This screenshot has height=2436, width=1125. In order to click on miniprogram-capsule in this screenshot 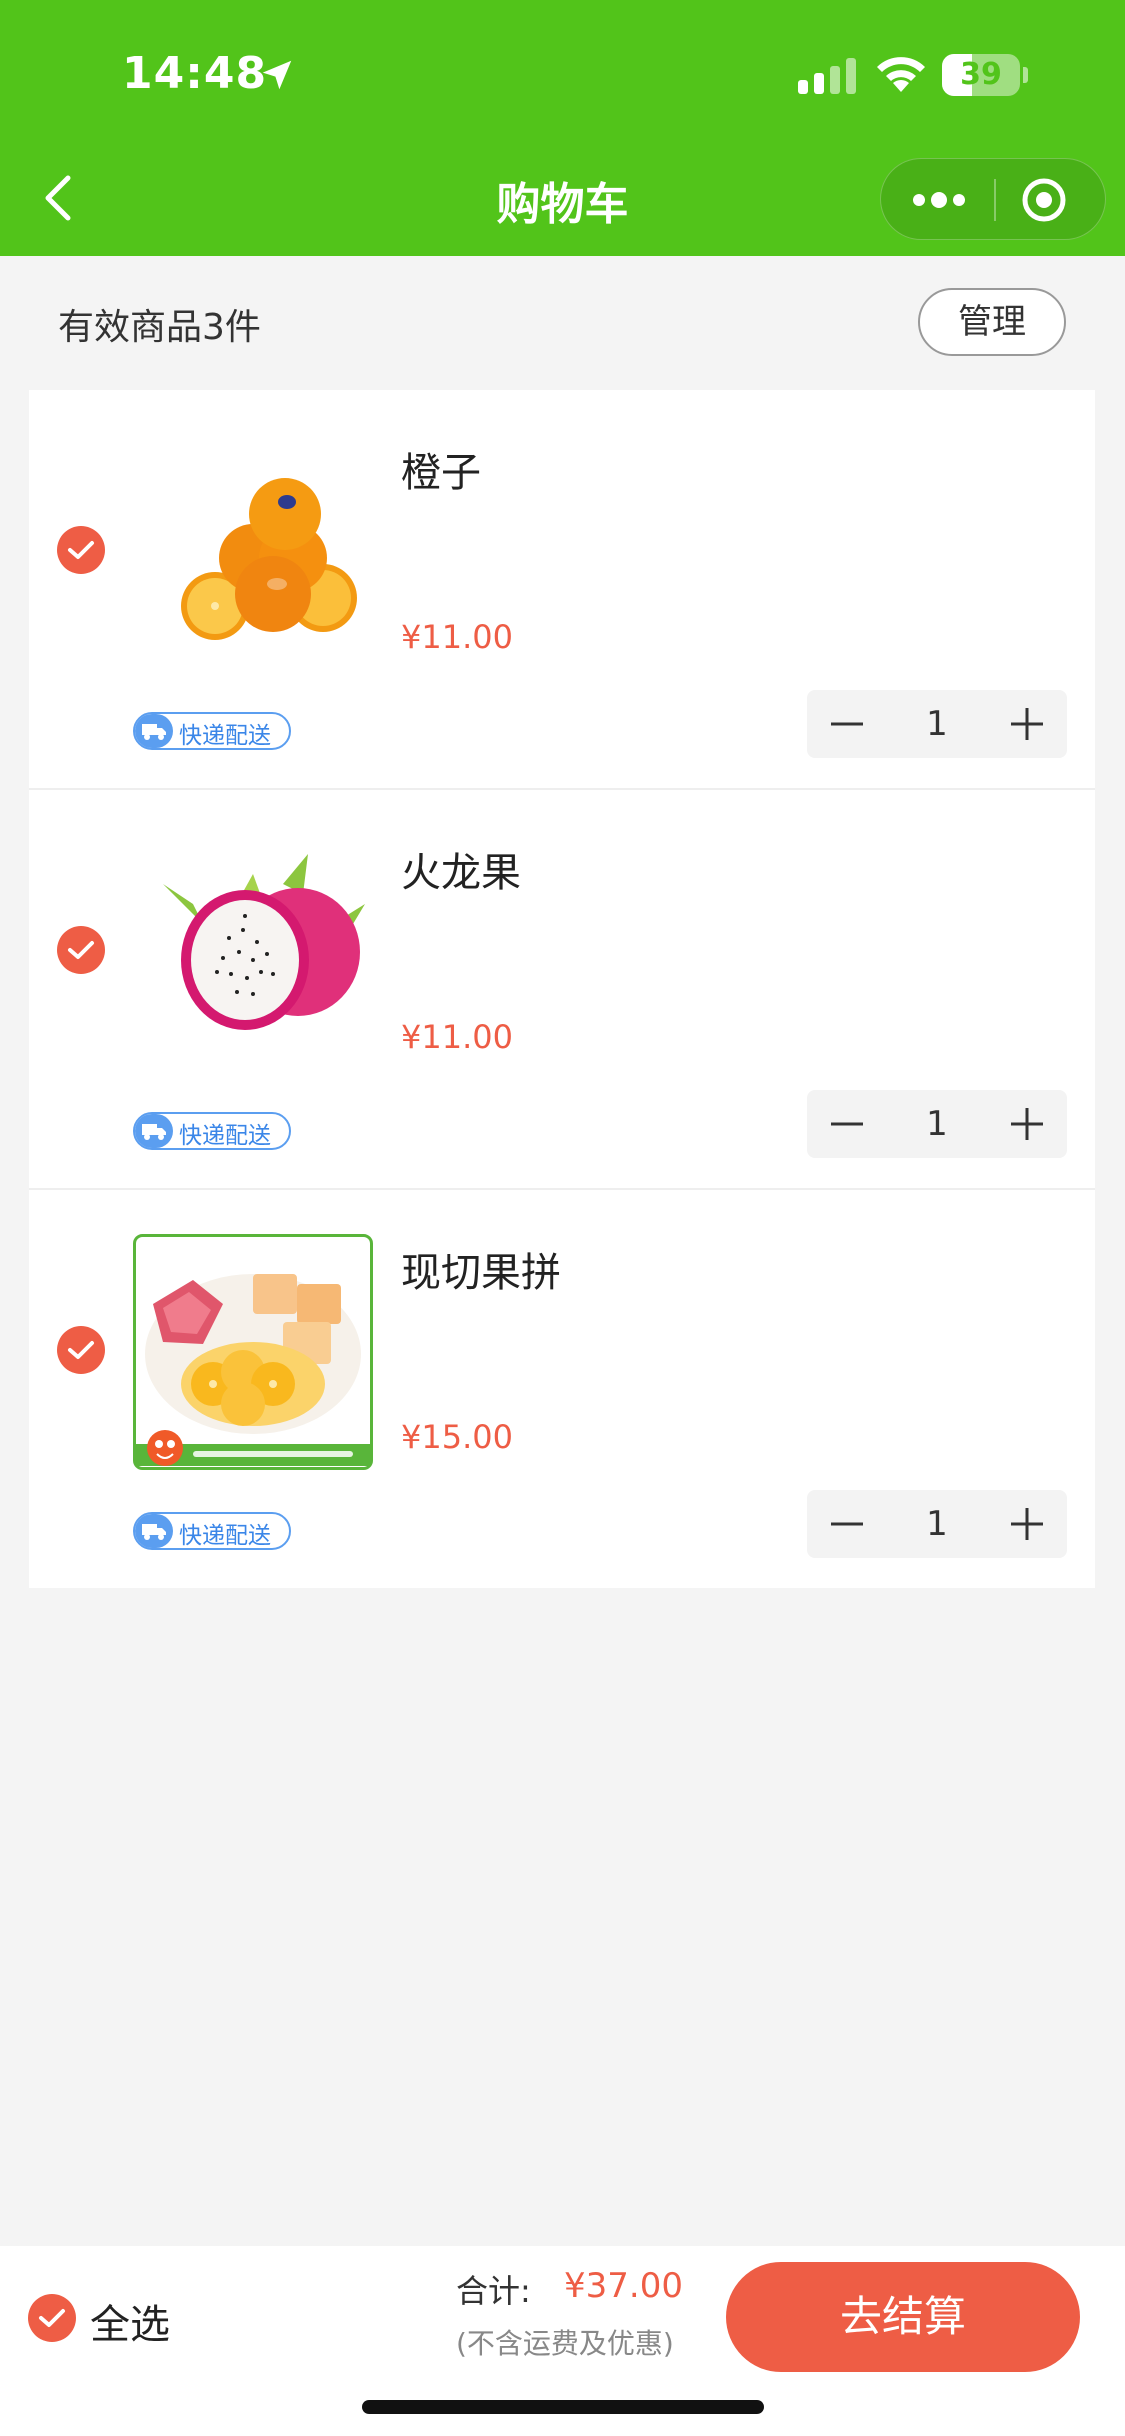, I will do `click(993, 199)`.